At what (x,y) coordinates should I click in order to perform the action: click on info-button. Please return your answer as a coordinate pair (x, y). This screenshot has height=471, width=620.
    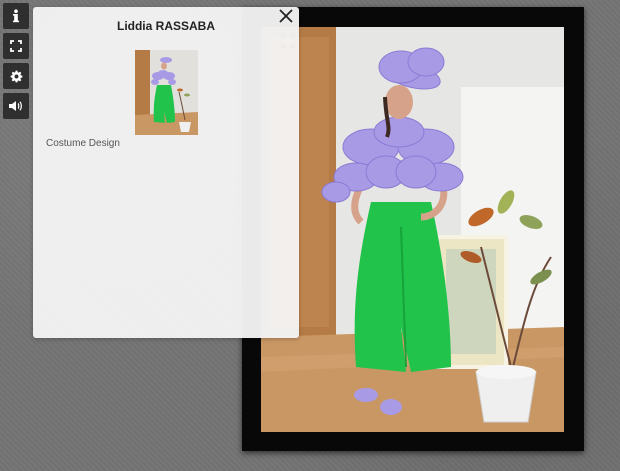
    Looking at the image, I should click on (16, 16).